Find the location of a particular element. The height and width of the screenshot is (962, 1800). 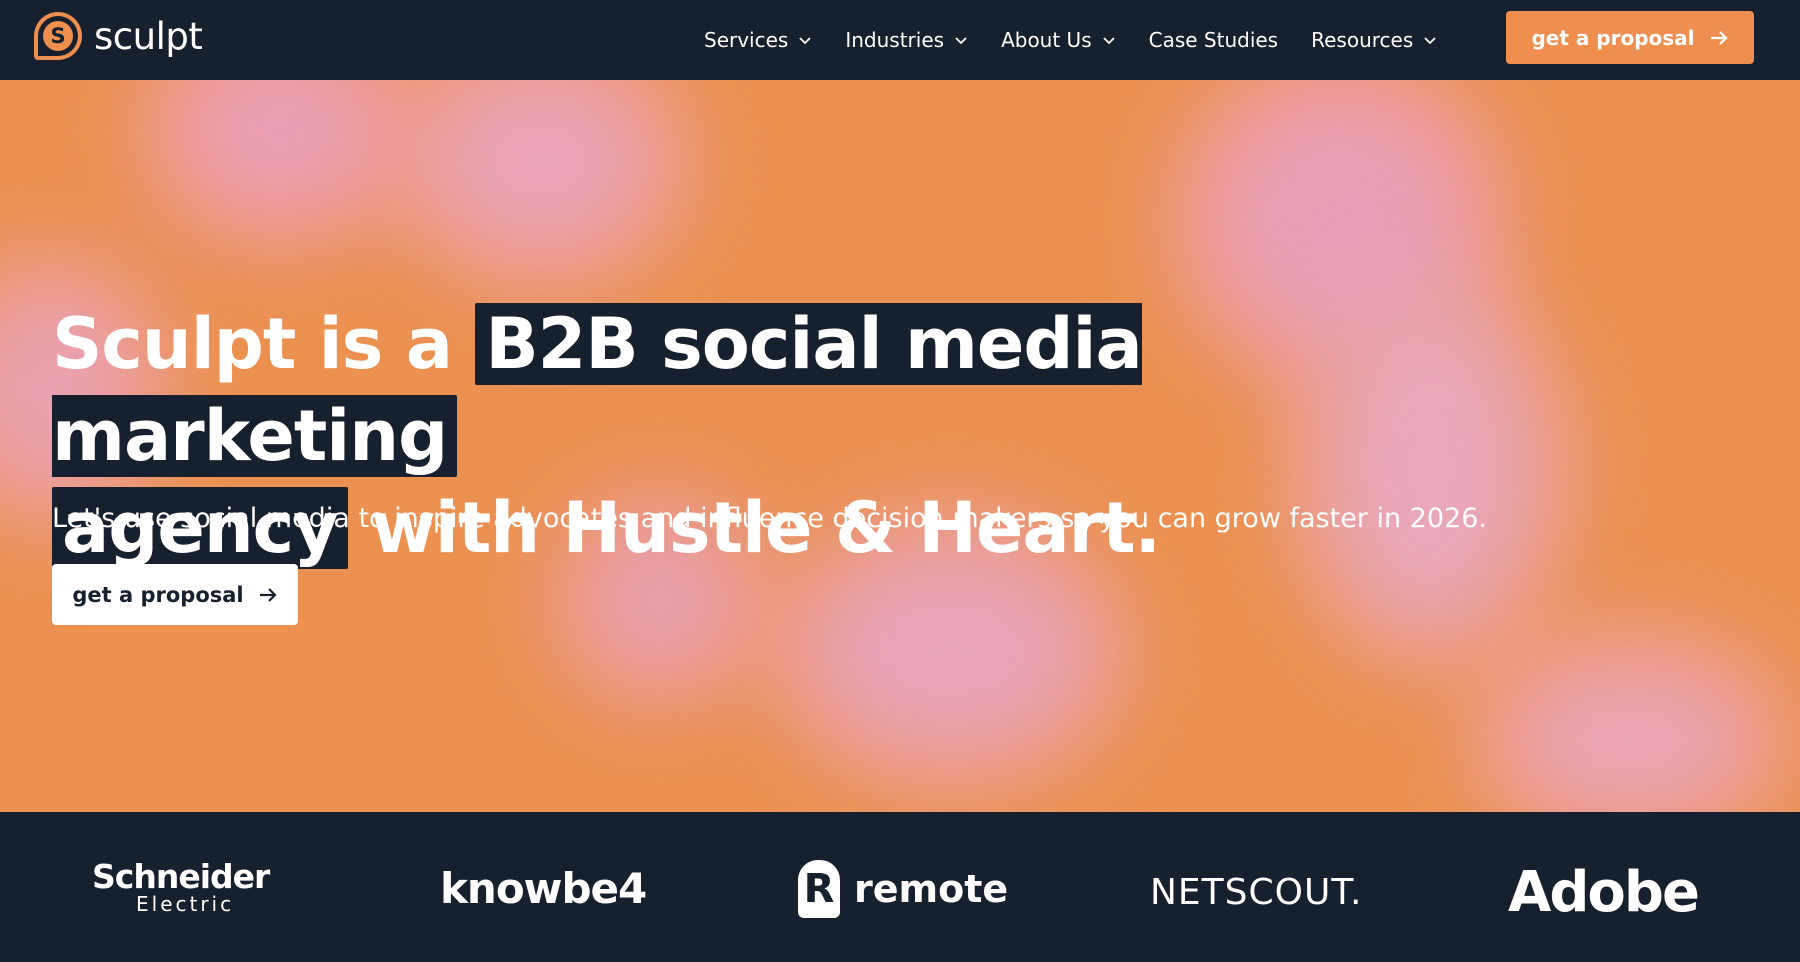

logo-wordmark: NETSCOUT. is located at coordinates (1256, 892).